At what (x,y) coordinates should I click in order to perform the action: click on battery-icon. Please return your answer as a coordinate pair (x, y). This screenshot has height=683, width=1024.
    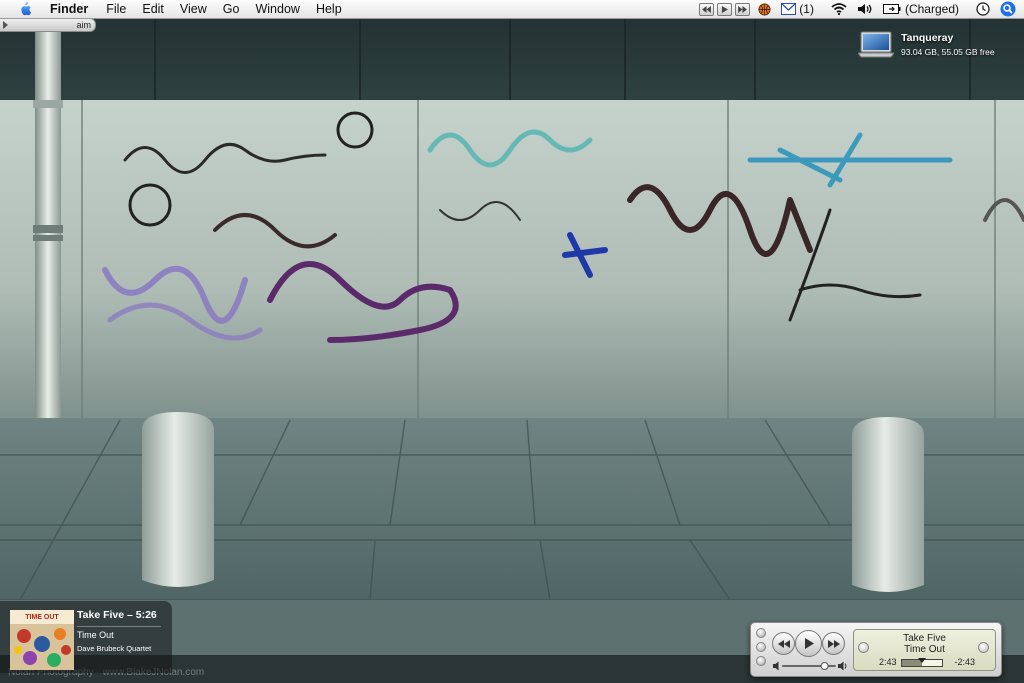
    Looking at the image, I should click on (891, 9).